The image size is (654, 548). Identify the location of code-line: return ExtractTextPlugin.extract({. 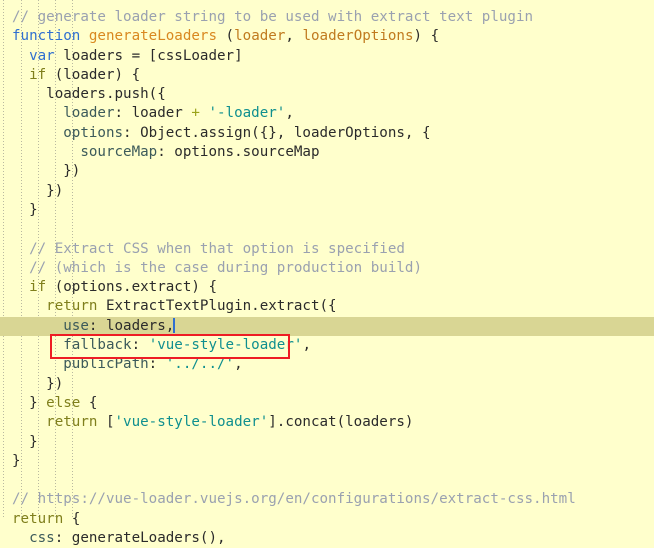
(327, 306).